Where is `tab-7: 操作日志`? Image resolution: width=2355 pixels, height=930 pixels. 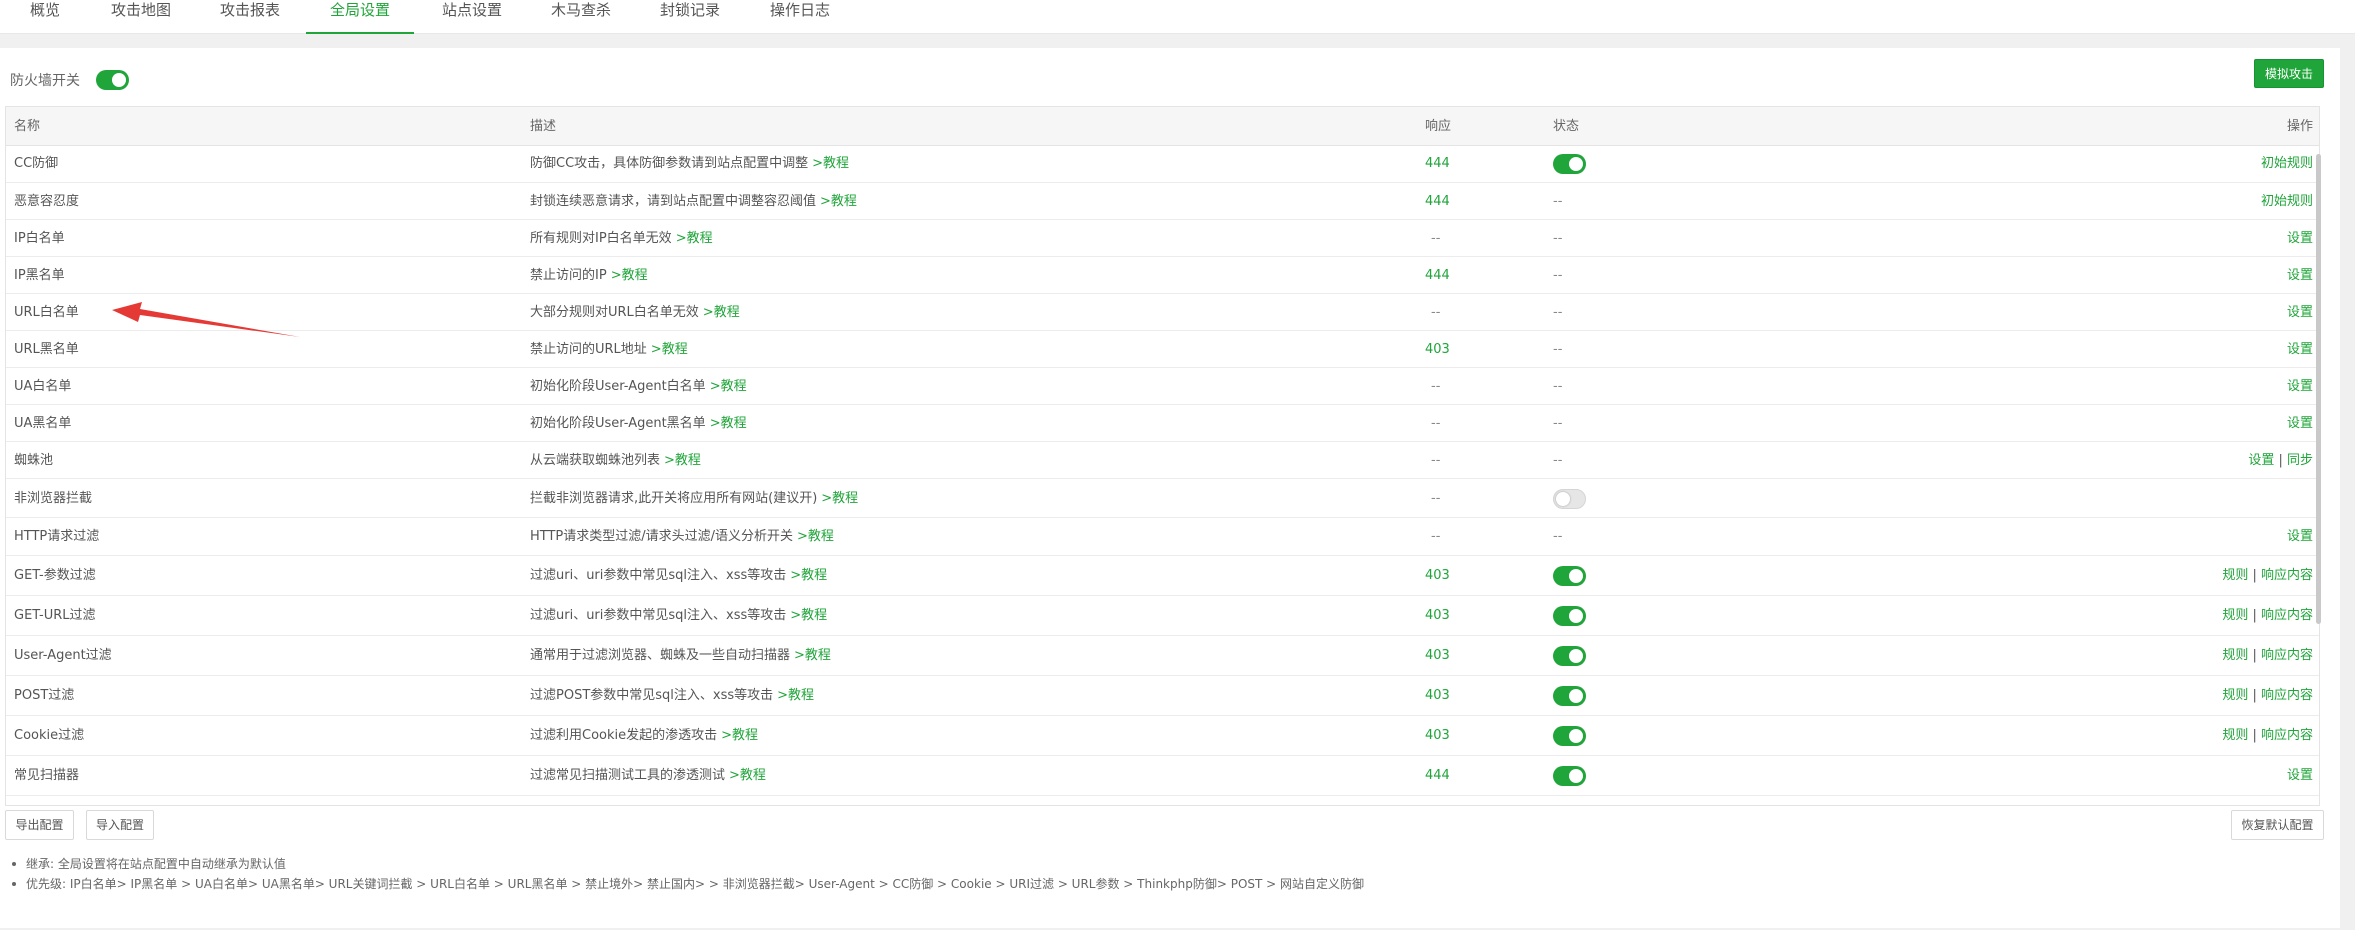
tab-7: 操作日志 is located at coordinates (800, 17).